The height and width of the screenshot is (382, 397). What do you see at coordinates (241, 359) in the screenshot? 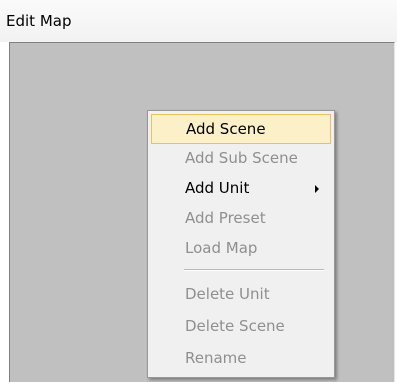
I see `menu-item-rename: Rename` at bounding box center [241, 359].